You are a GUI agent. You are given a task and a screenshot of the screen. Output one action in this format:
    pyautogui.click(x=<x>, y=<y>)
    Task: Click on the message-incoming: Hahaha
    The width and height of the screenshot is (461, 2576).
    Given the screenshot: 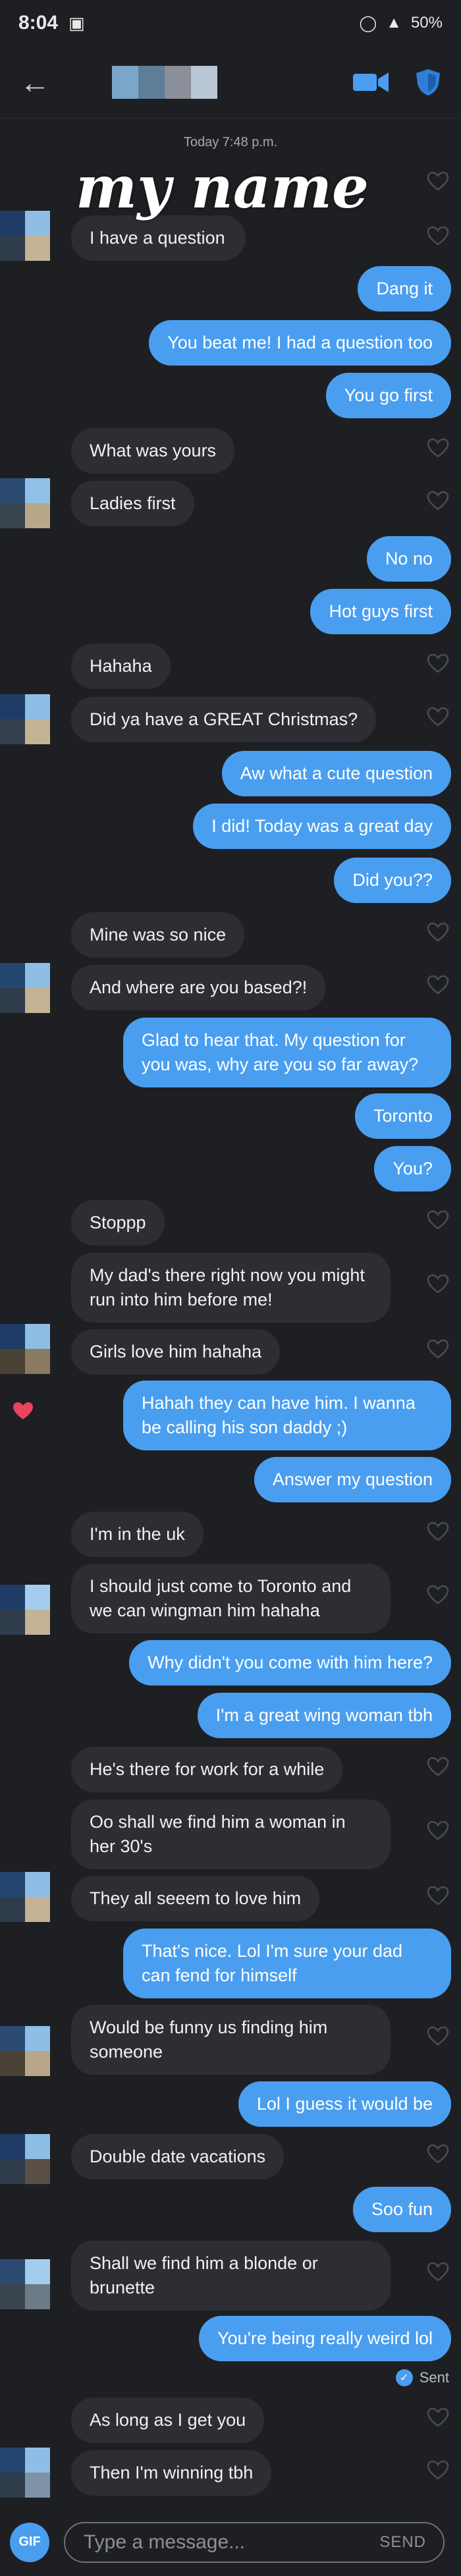 What is the action you would take?
    pyautogui.click(x=121, y=666)
    